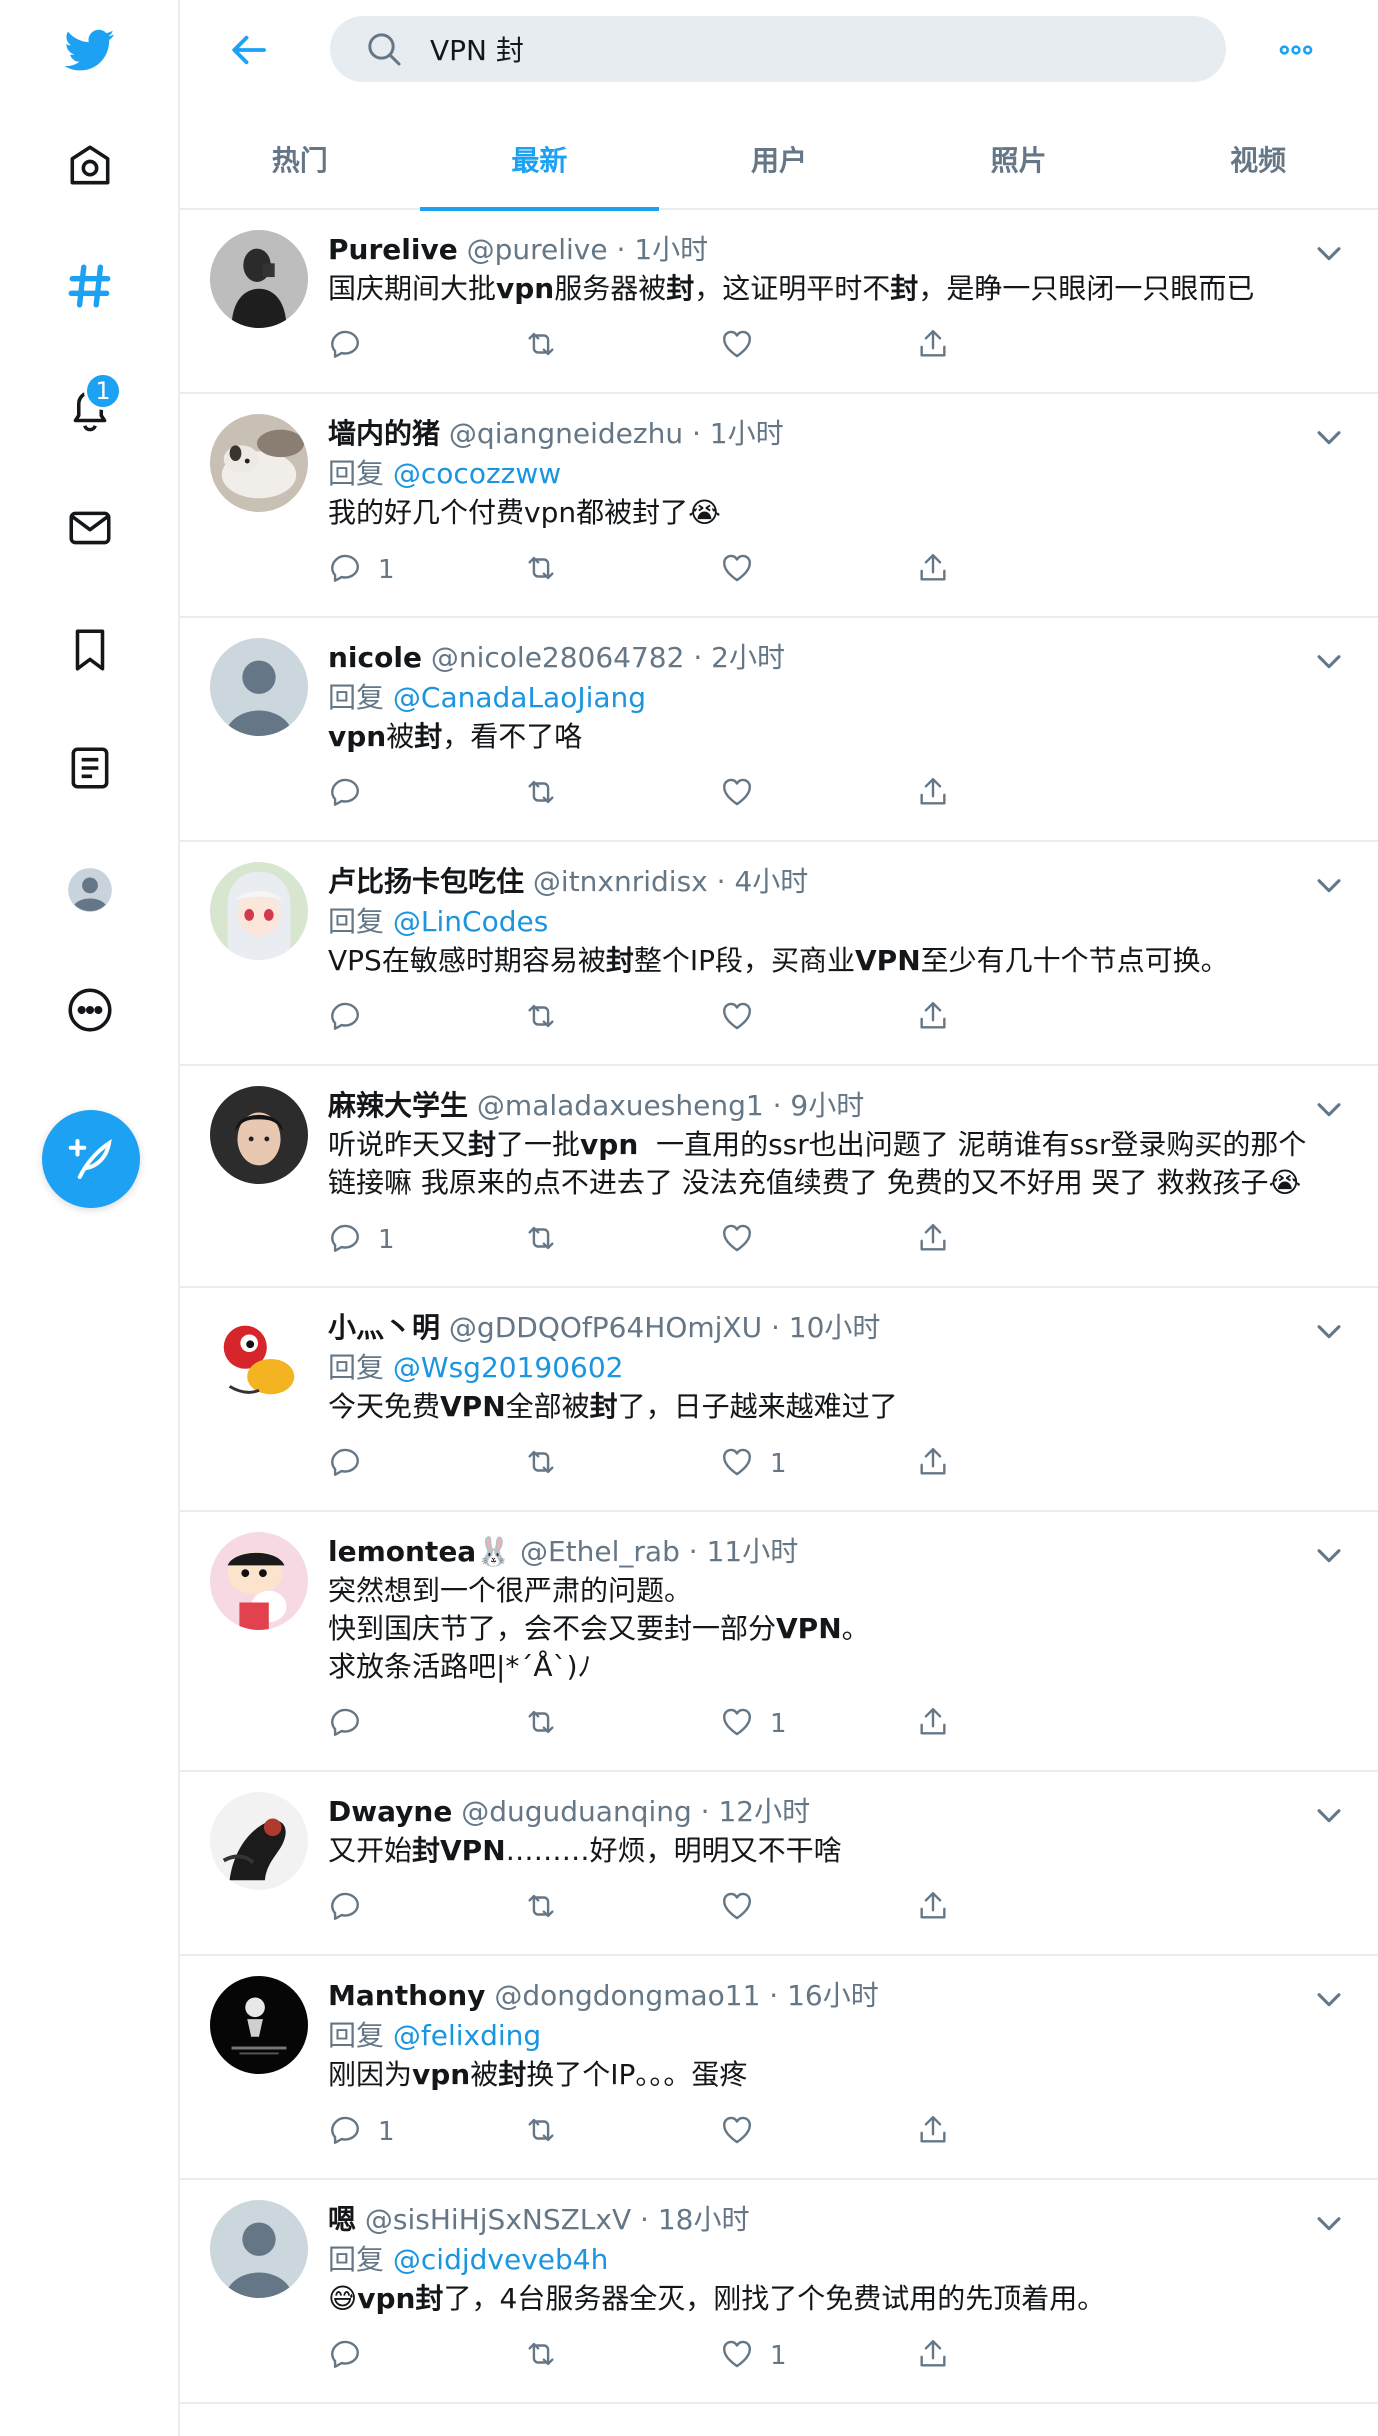  Describe the element at coordinates (1019, 159) in the screenshot. I see `tab-3: 照片` at that location.